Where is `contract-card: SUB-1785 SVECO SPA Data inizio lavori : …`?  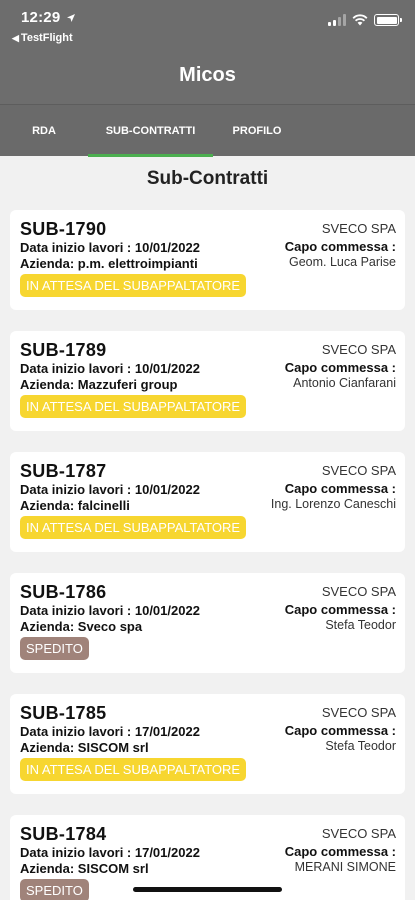
contract-card: SUB-1785 SVECO SPA Data inizio lavori : … is located at coordinates (207, 744).